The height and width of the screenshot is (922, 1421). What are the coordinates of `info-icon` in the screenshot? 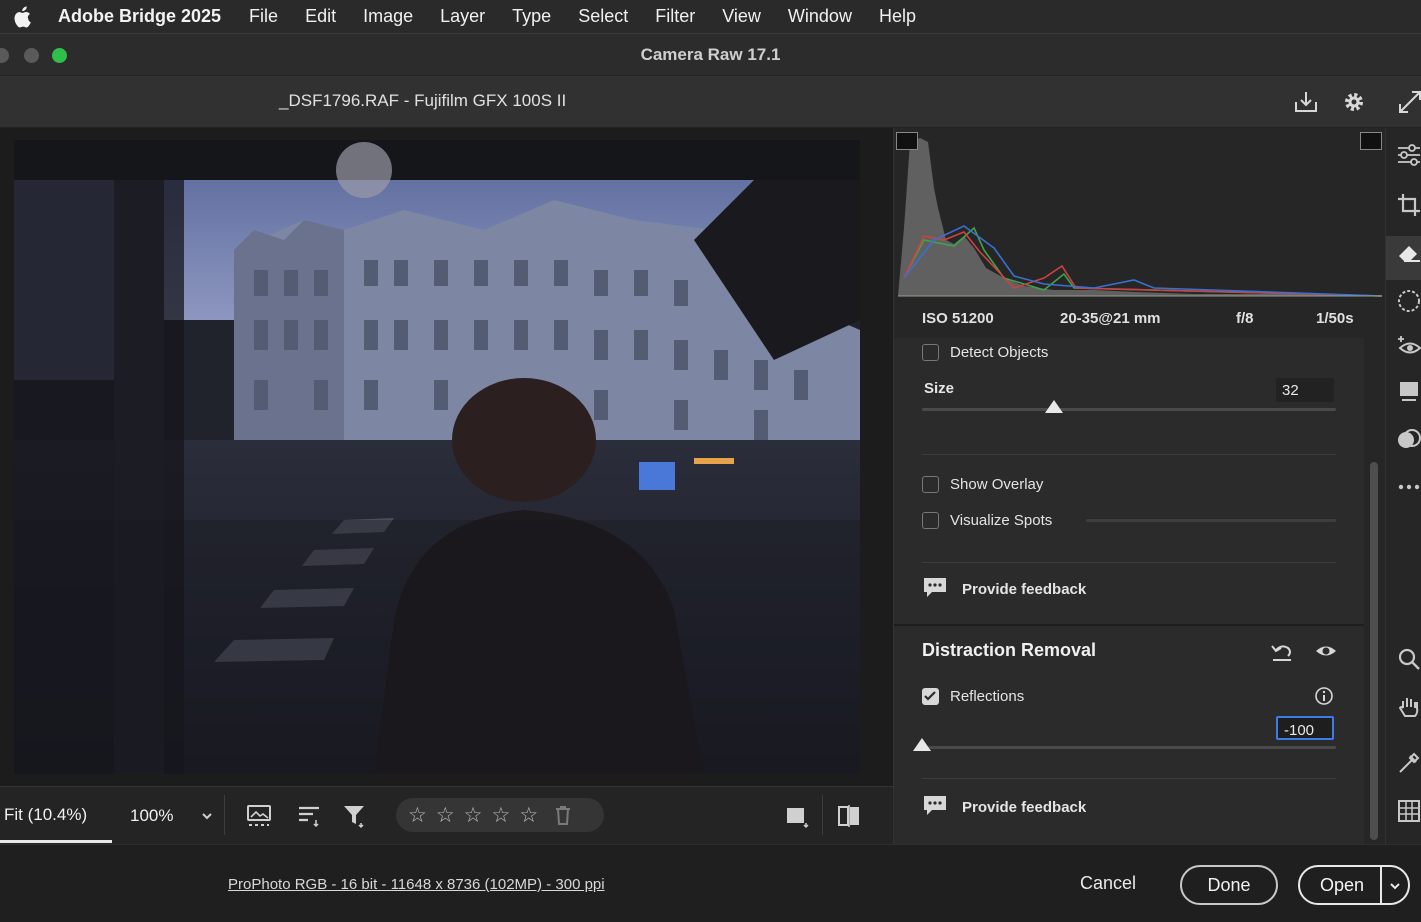 It's located at (1324, 696).